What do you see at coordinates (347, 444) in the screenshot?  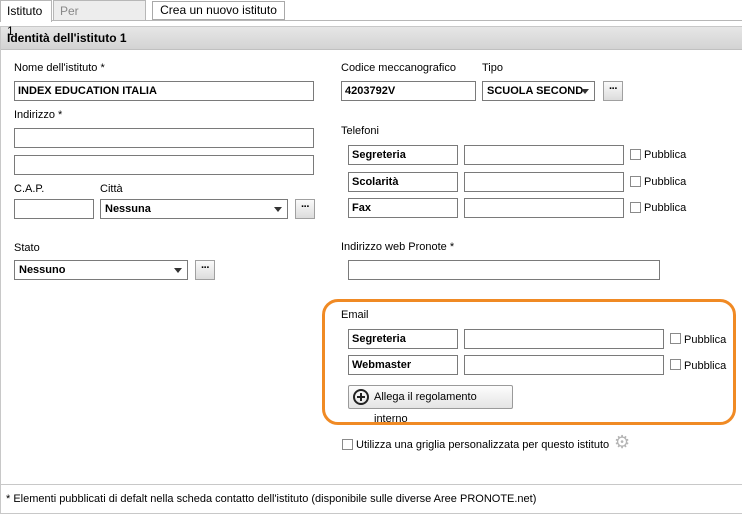 I see `custom-grid-checkbox` at bounding box center [347, 444].